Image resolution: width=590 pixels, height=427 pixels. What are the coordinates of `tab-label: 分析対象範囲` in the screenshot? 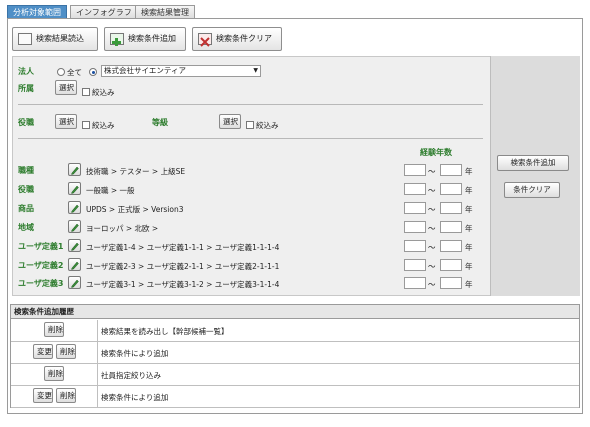 It's located at (37, 12).